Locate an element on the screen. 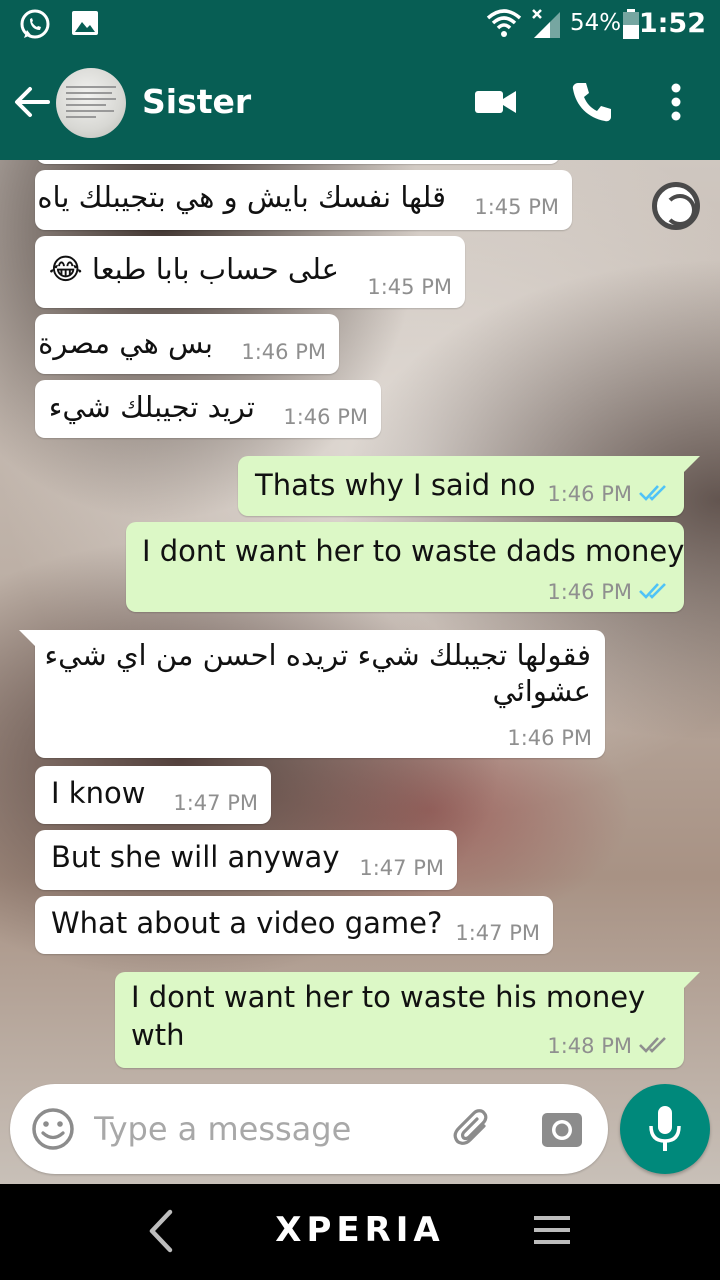 The image size is (720, 1280). more-vert-icon is located at coordinates (676, 102).